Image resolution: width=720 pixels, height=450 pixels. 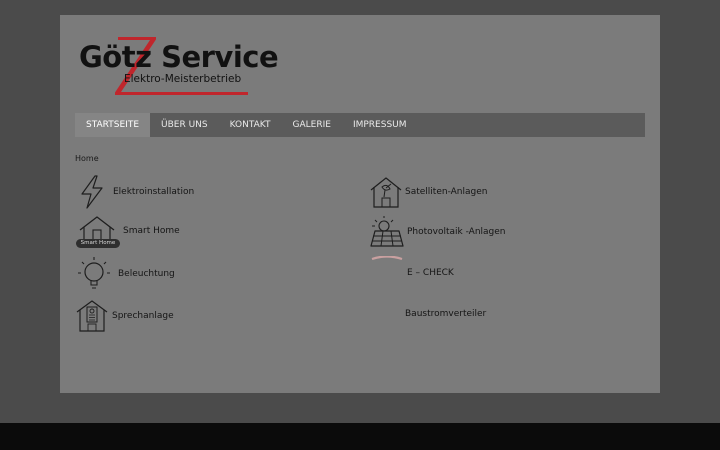 I want to click on satellite-house-icon, so click(x=386, y=192).